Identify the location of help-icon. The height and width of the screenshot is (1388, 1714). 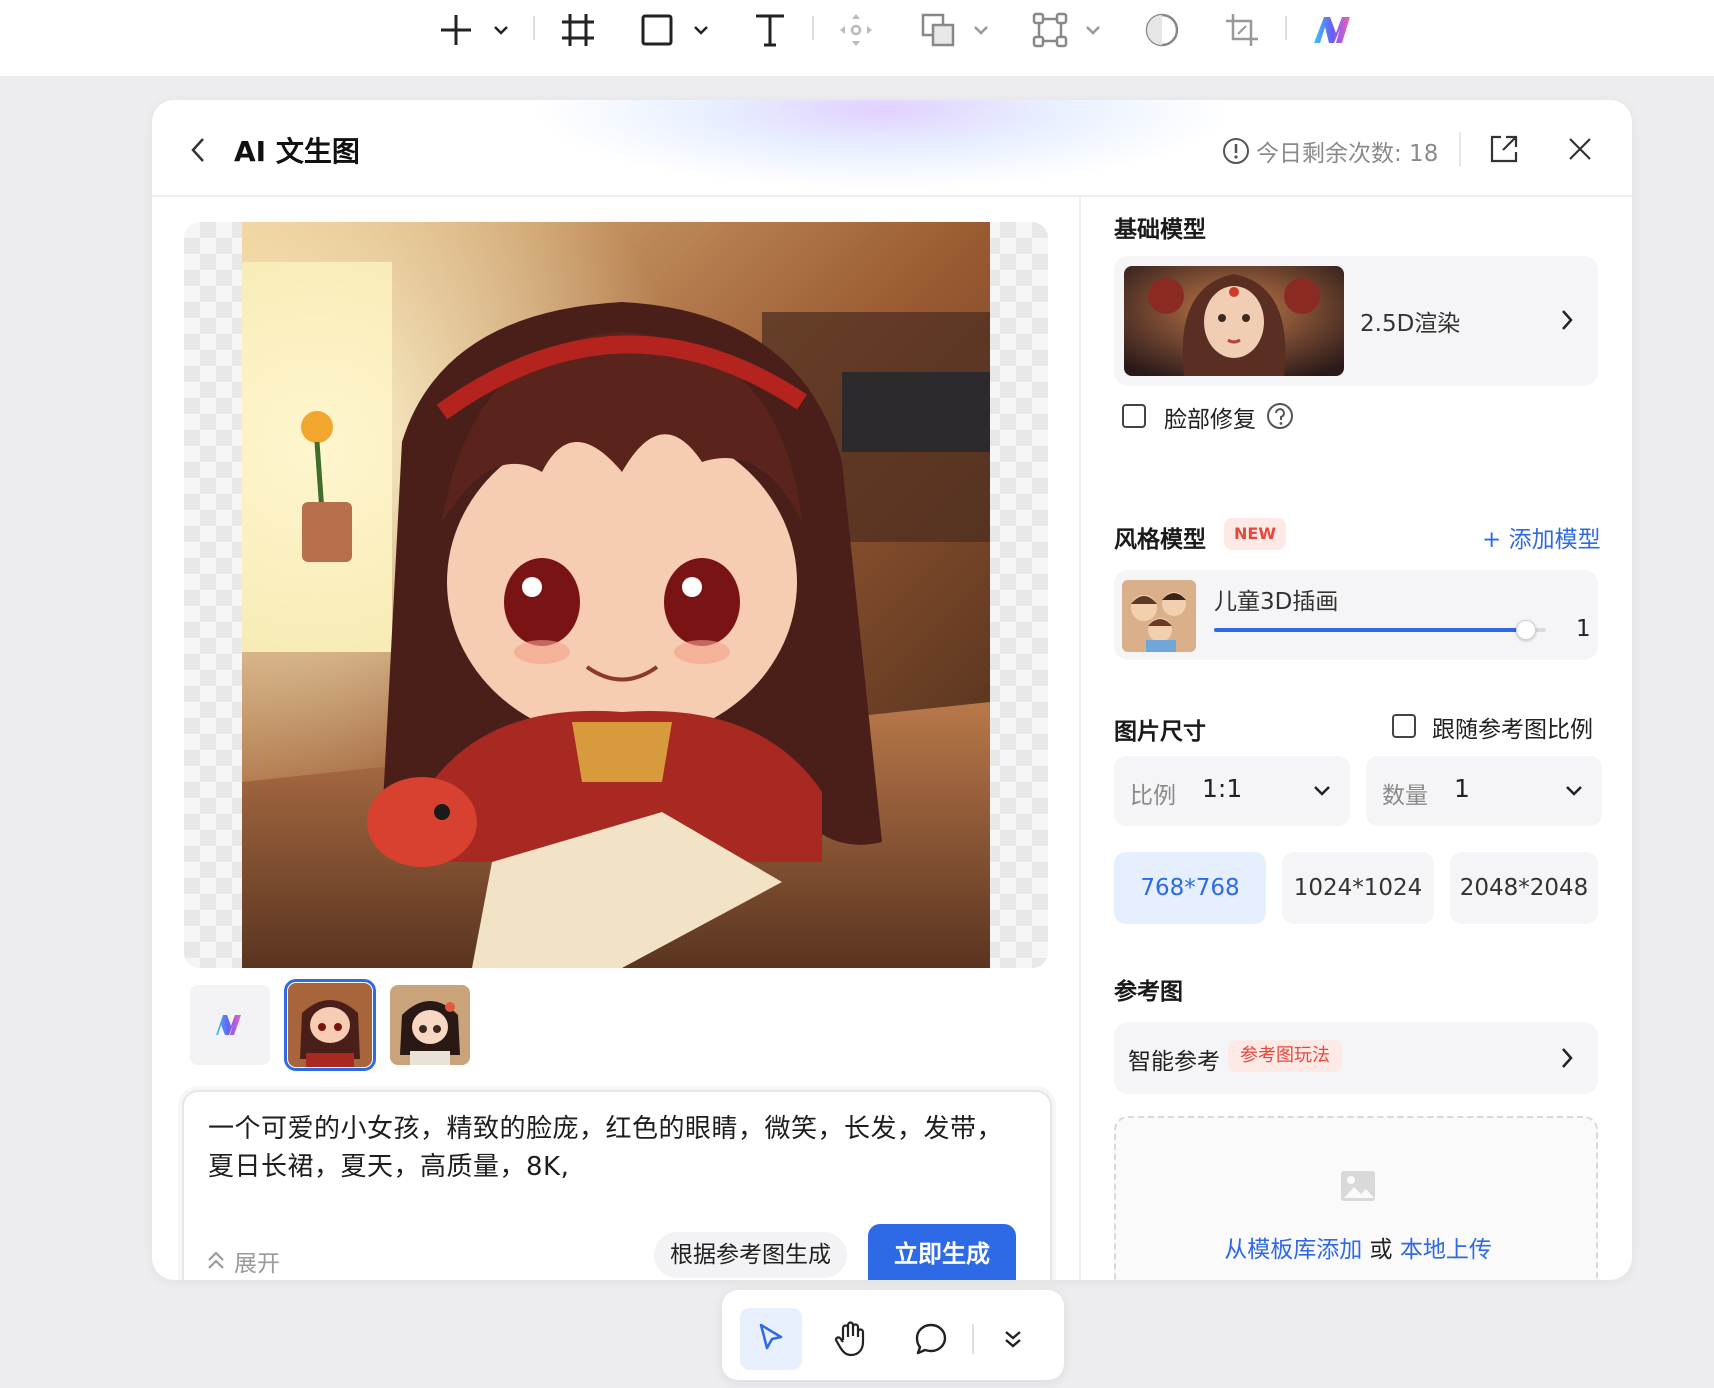
(1280, 416).